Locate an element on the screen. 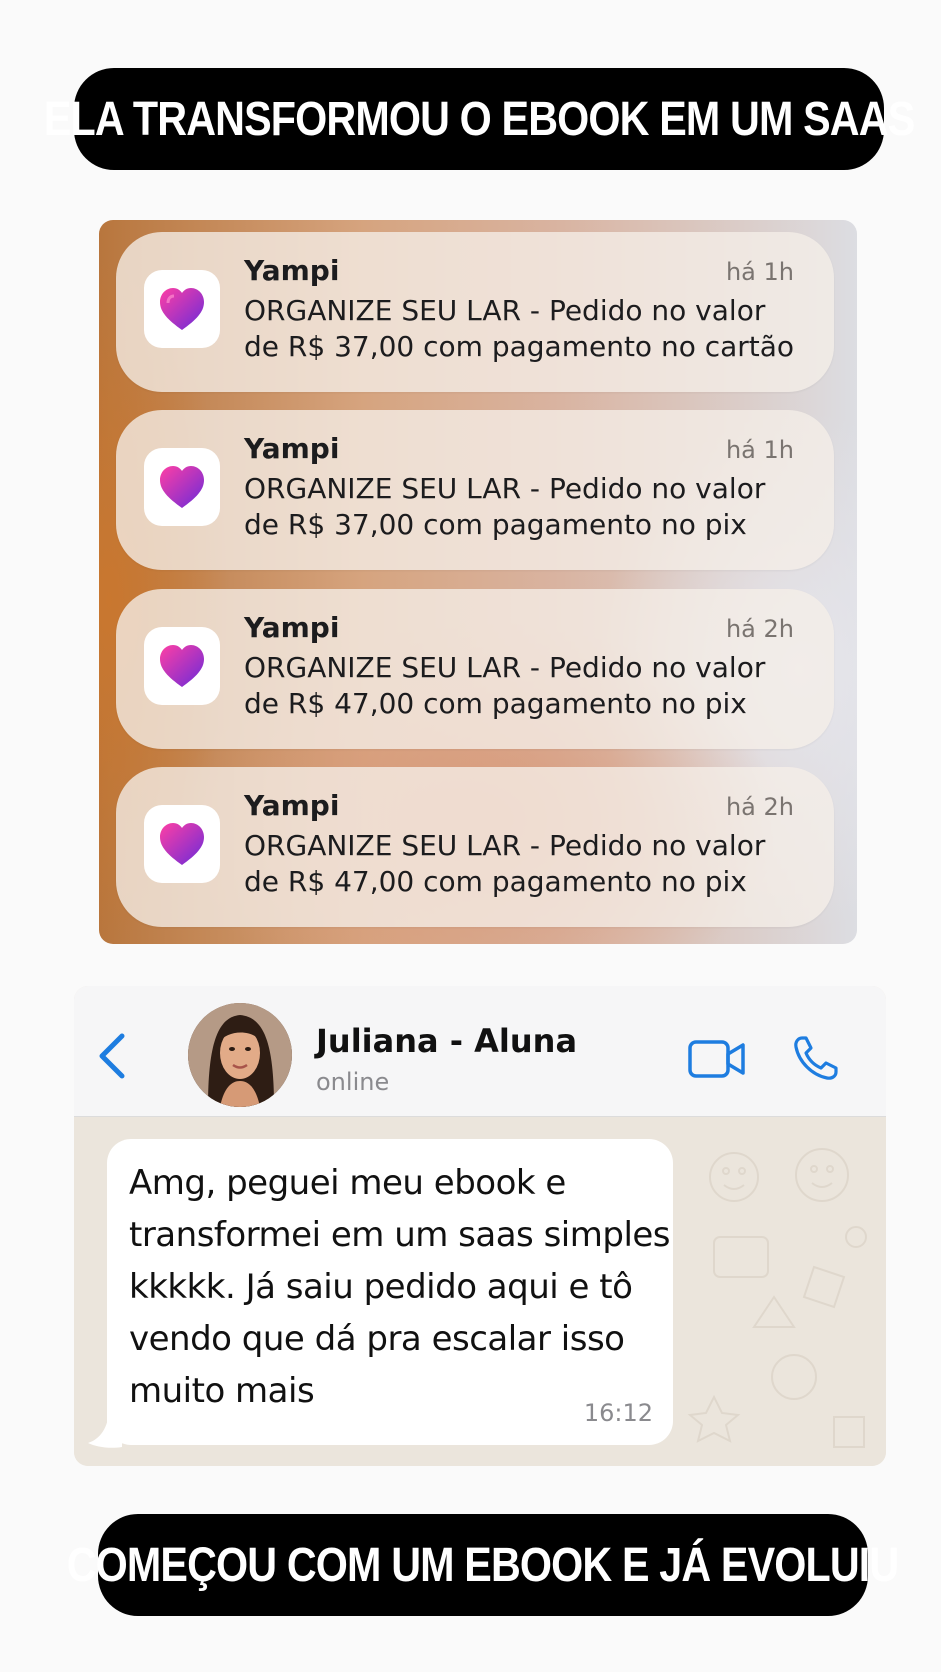  message-line: transformei em um saas simples is located at coordinates (400, 1235).